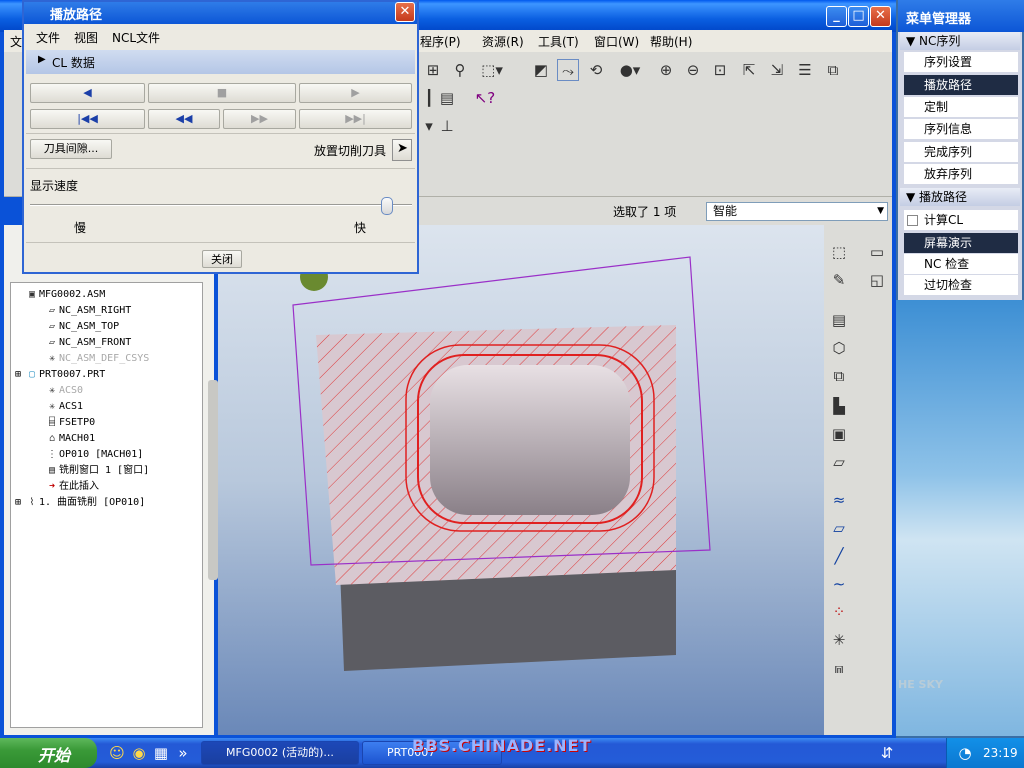 Image resolution: width=1024 pixels, height=768 pixels. I want to click on quicklaunch-msn-icon: ☺, so click(117, 753).